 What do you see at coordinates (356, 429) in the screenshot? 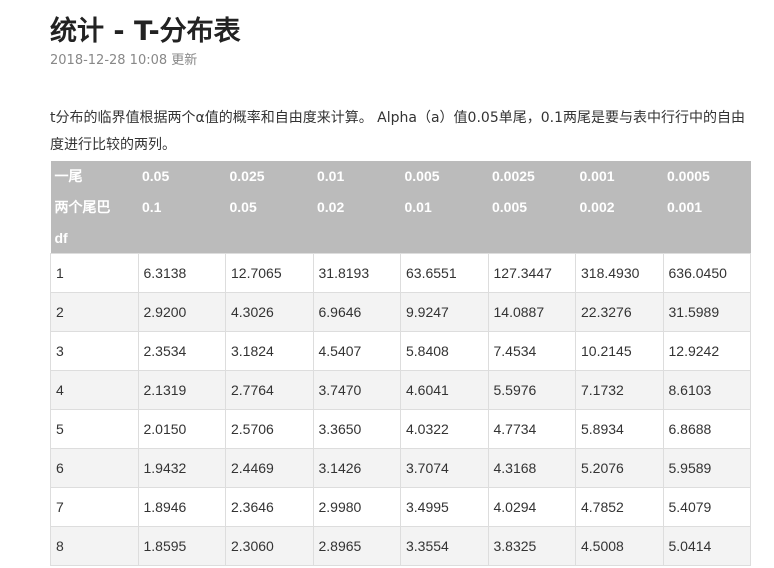
I see `table-cell: 3.3650` at bounding box center [356, 429].